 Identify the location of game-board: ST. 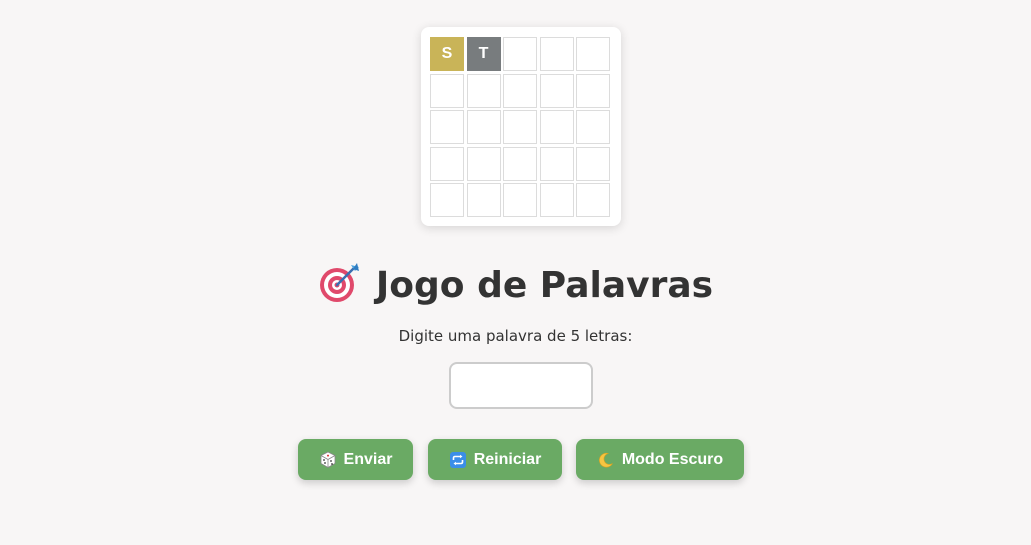
(521, 126).